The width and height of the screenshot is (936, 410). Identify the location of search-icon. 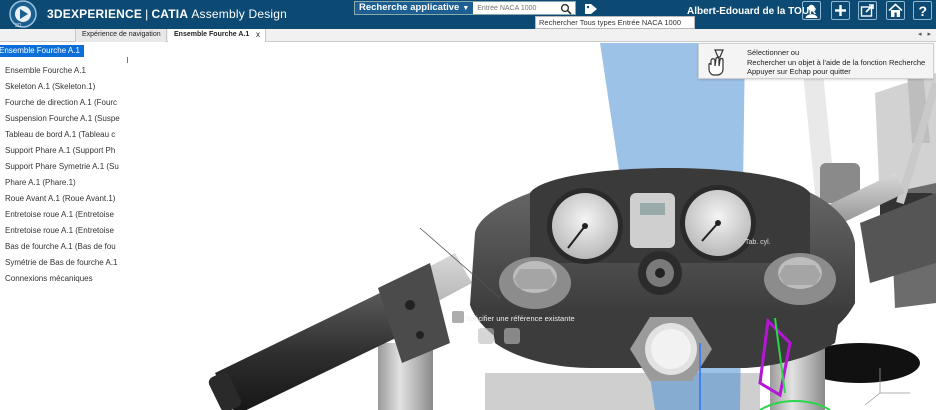
(566, 8).